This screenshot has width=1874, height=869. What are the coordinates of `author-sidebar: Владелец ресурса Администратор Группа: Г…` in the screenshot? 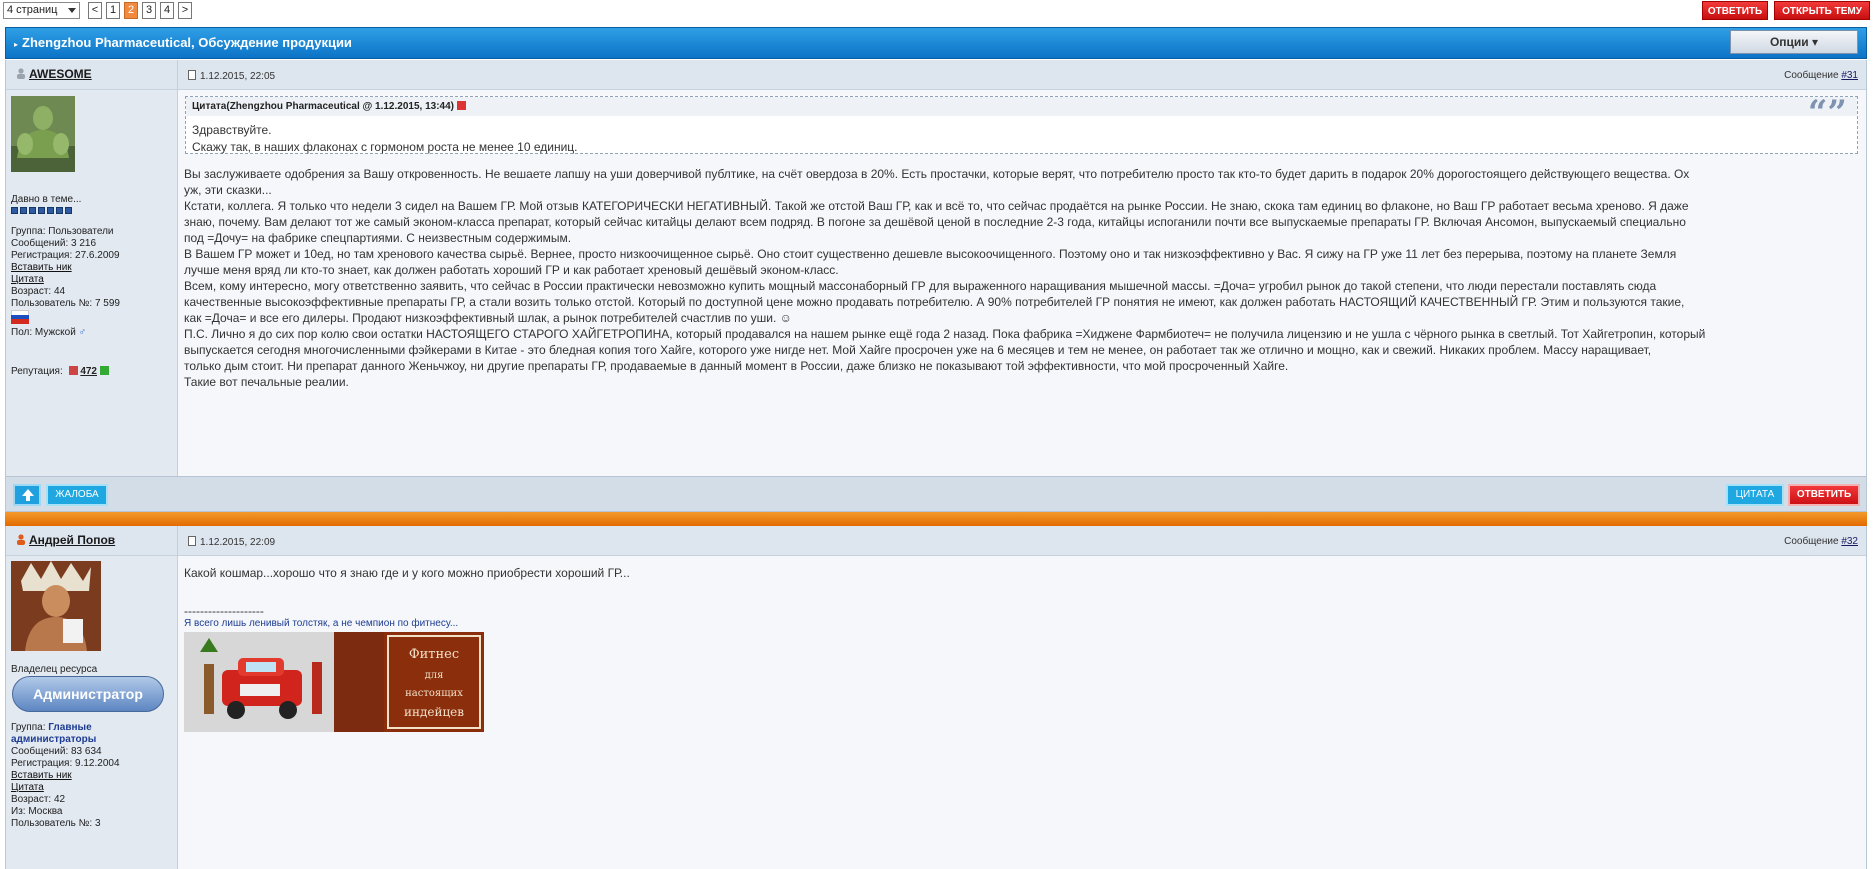 It's located at (92, 712).